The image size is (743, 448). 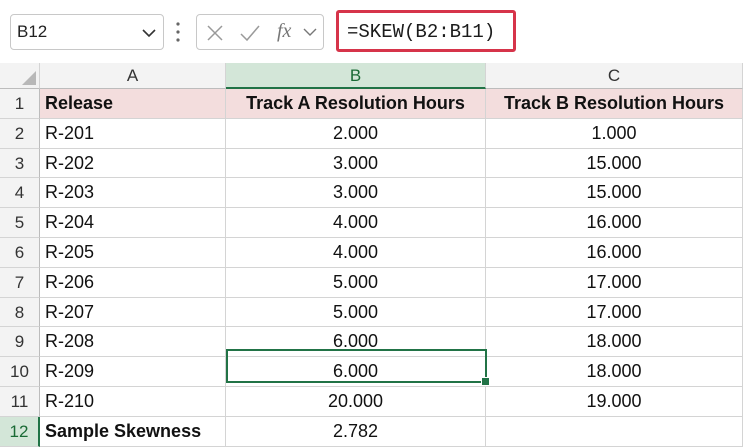 What do you see at coordinates (356, 133) in the screenshot?
I see `cell-b2: 2.000` at bounding box center [356, 133].